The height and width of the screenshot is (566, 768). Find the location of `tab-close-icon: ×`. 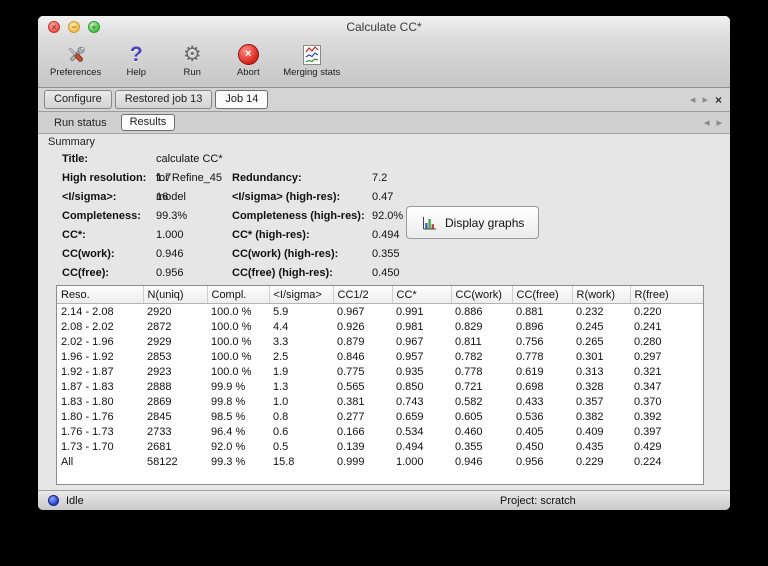

tab-close-icon: × is located at coordinates (718, 100).